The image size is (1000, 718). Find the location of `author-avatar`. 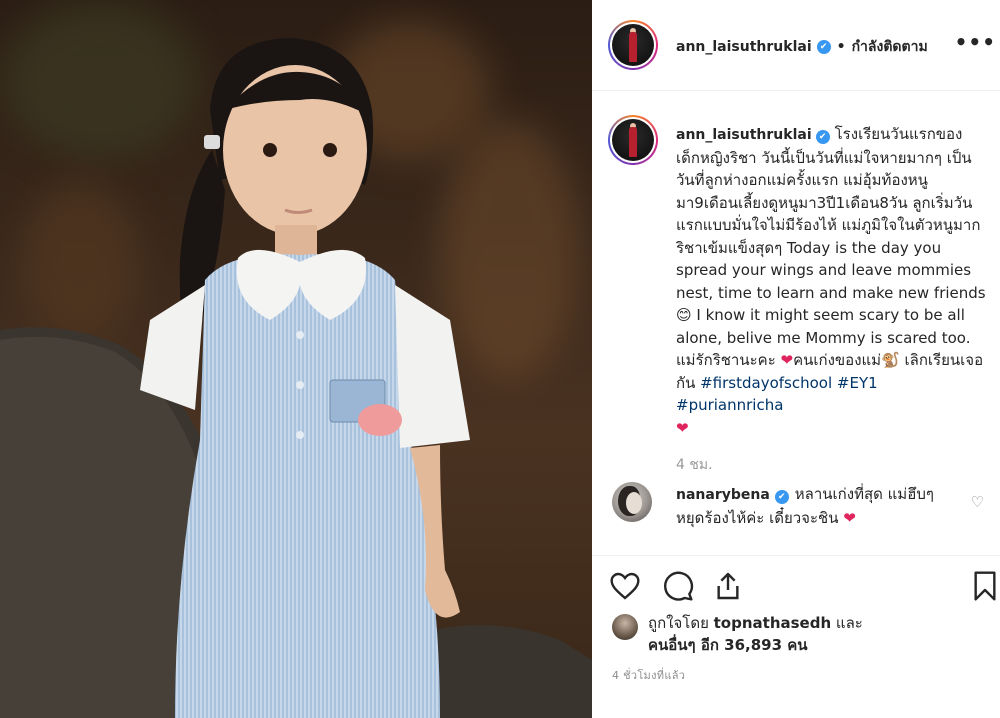

author-avatar is located at coordinates (633, 45).